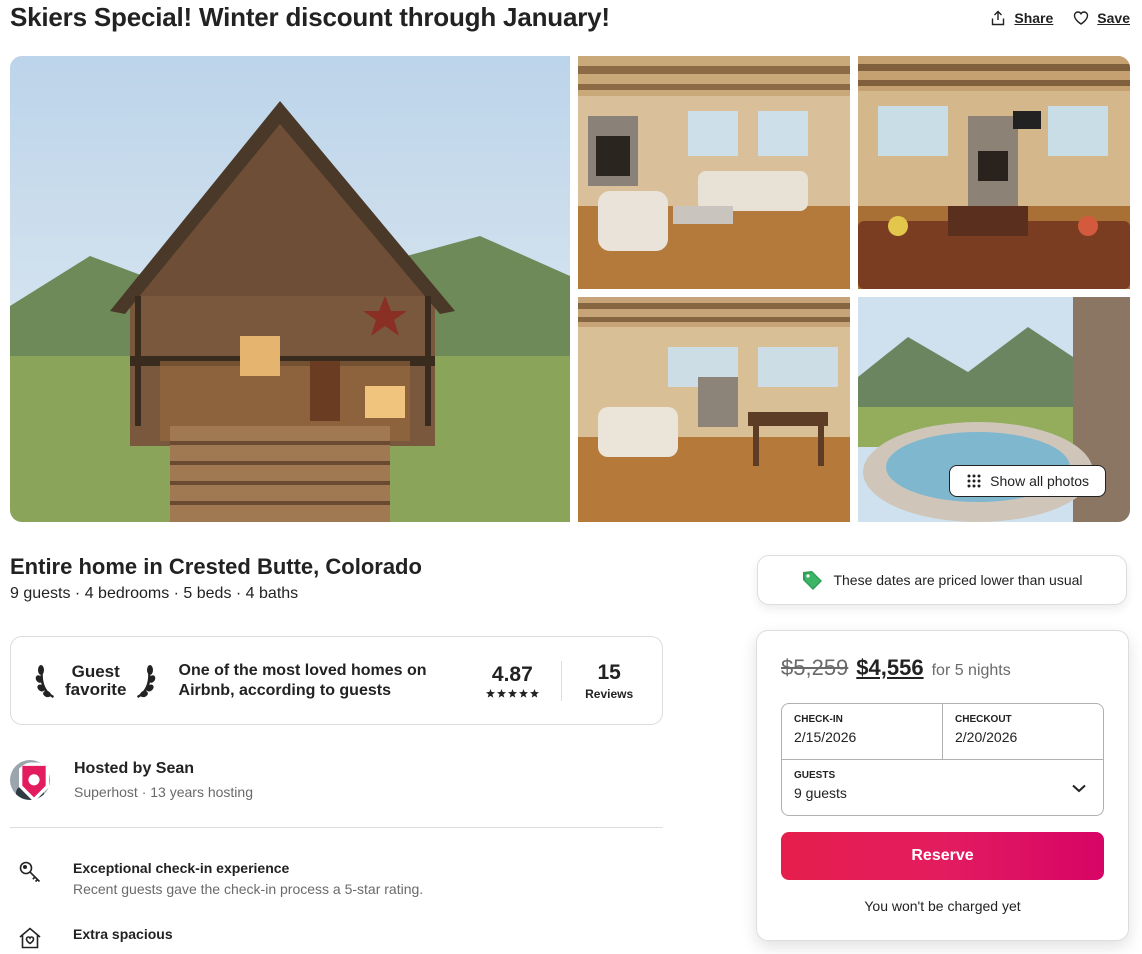  Describe the element at coordinates (815, 775) in the screenshot. I see `guests-label: GUESTS` at that location.